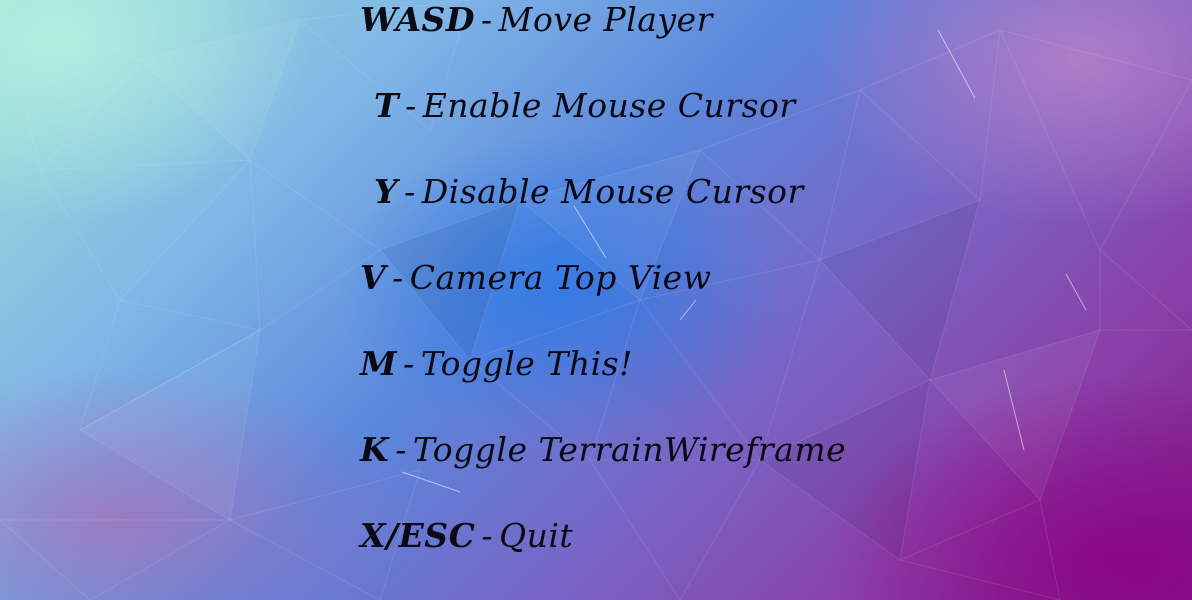  What do you see at coordinates (379, 363) in the screenshot?
I see `key-label: M` at bounding box center [379, 363].